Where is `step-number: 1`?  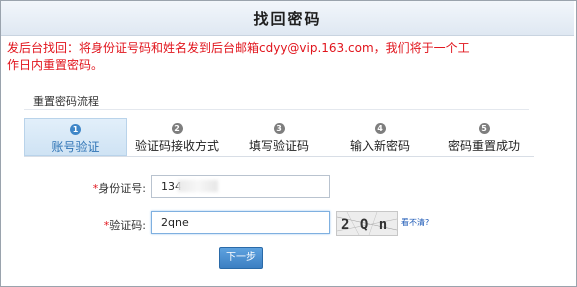
step-number: 1 is located at coordinates (75, 129).